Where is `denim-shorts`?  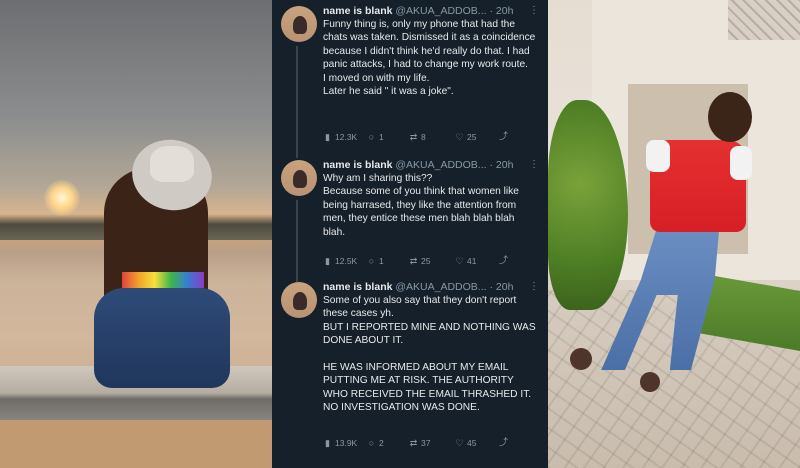
denim-shorts is located at coordinates (162, 338).